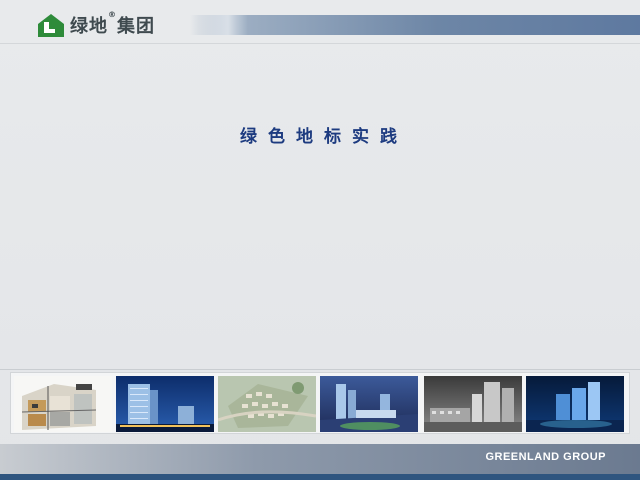 The height and width of the screenshot is (480, 640). I want to click on photo-aerial-masterplan-render, so click(267, 404).